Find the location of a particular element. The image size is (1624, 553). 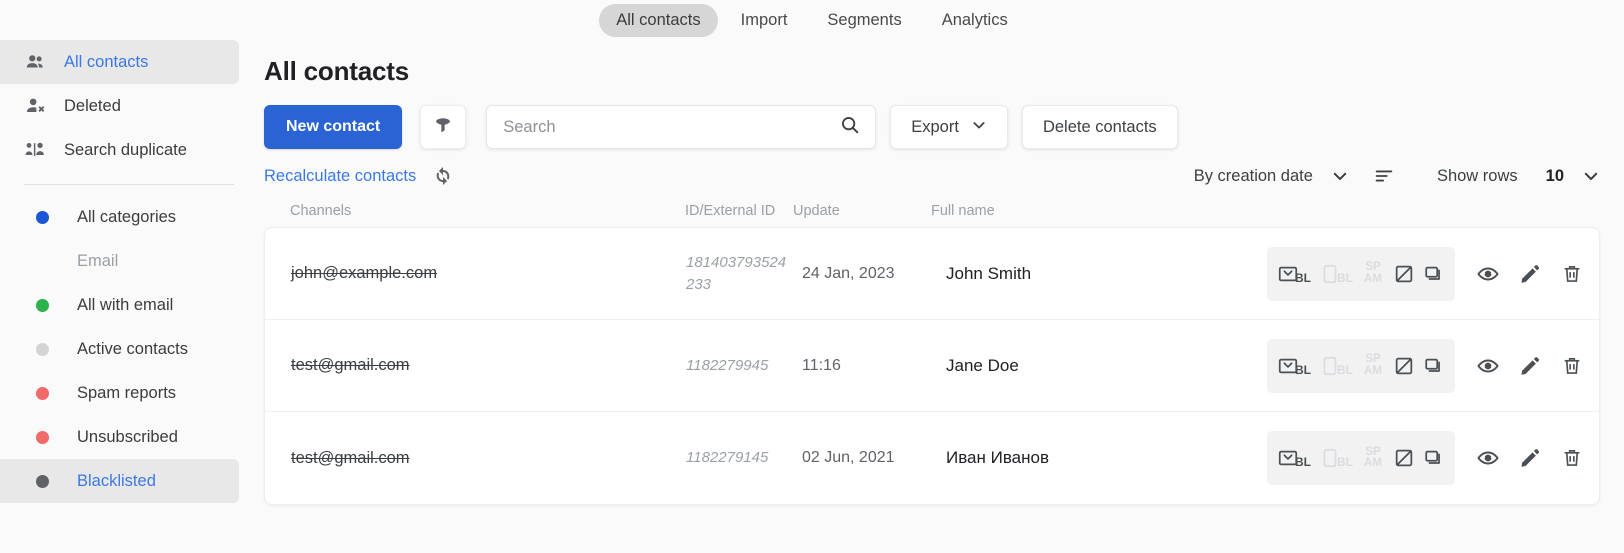

column-header-channels: Channels is located at coordinates (321, 211).